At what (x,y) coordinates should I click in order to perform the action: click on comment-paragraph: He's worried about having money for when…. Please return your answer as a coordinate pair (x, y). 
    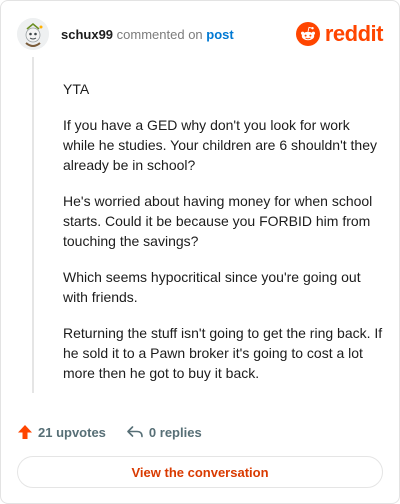
    Looking at the image, I should click on (218, 221).